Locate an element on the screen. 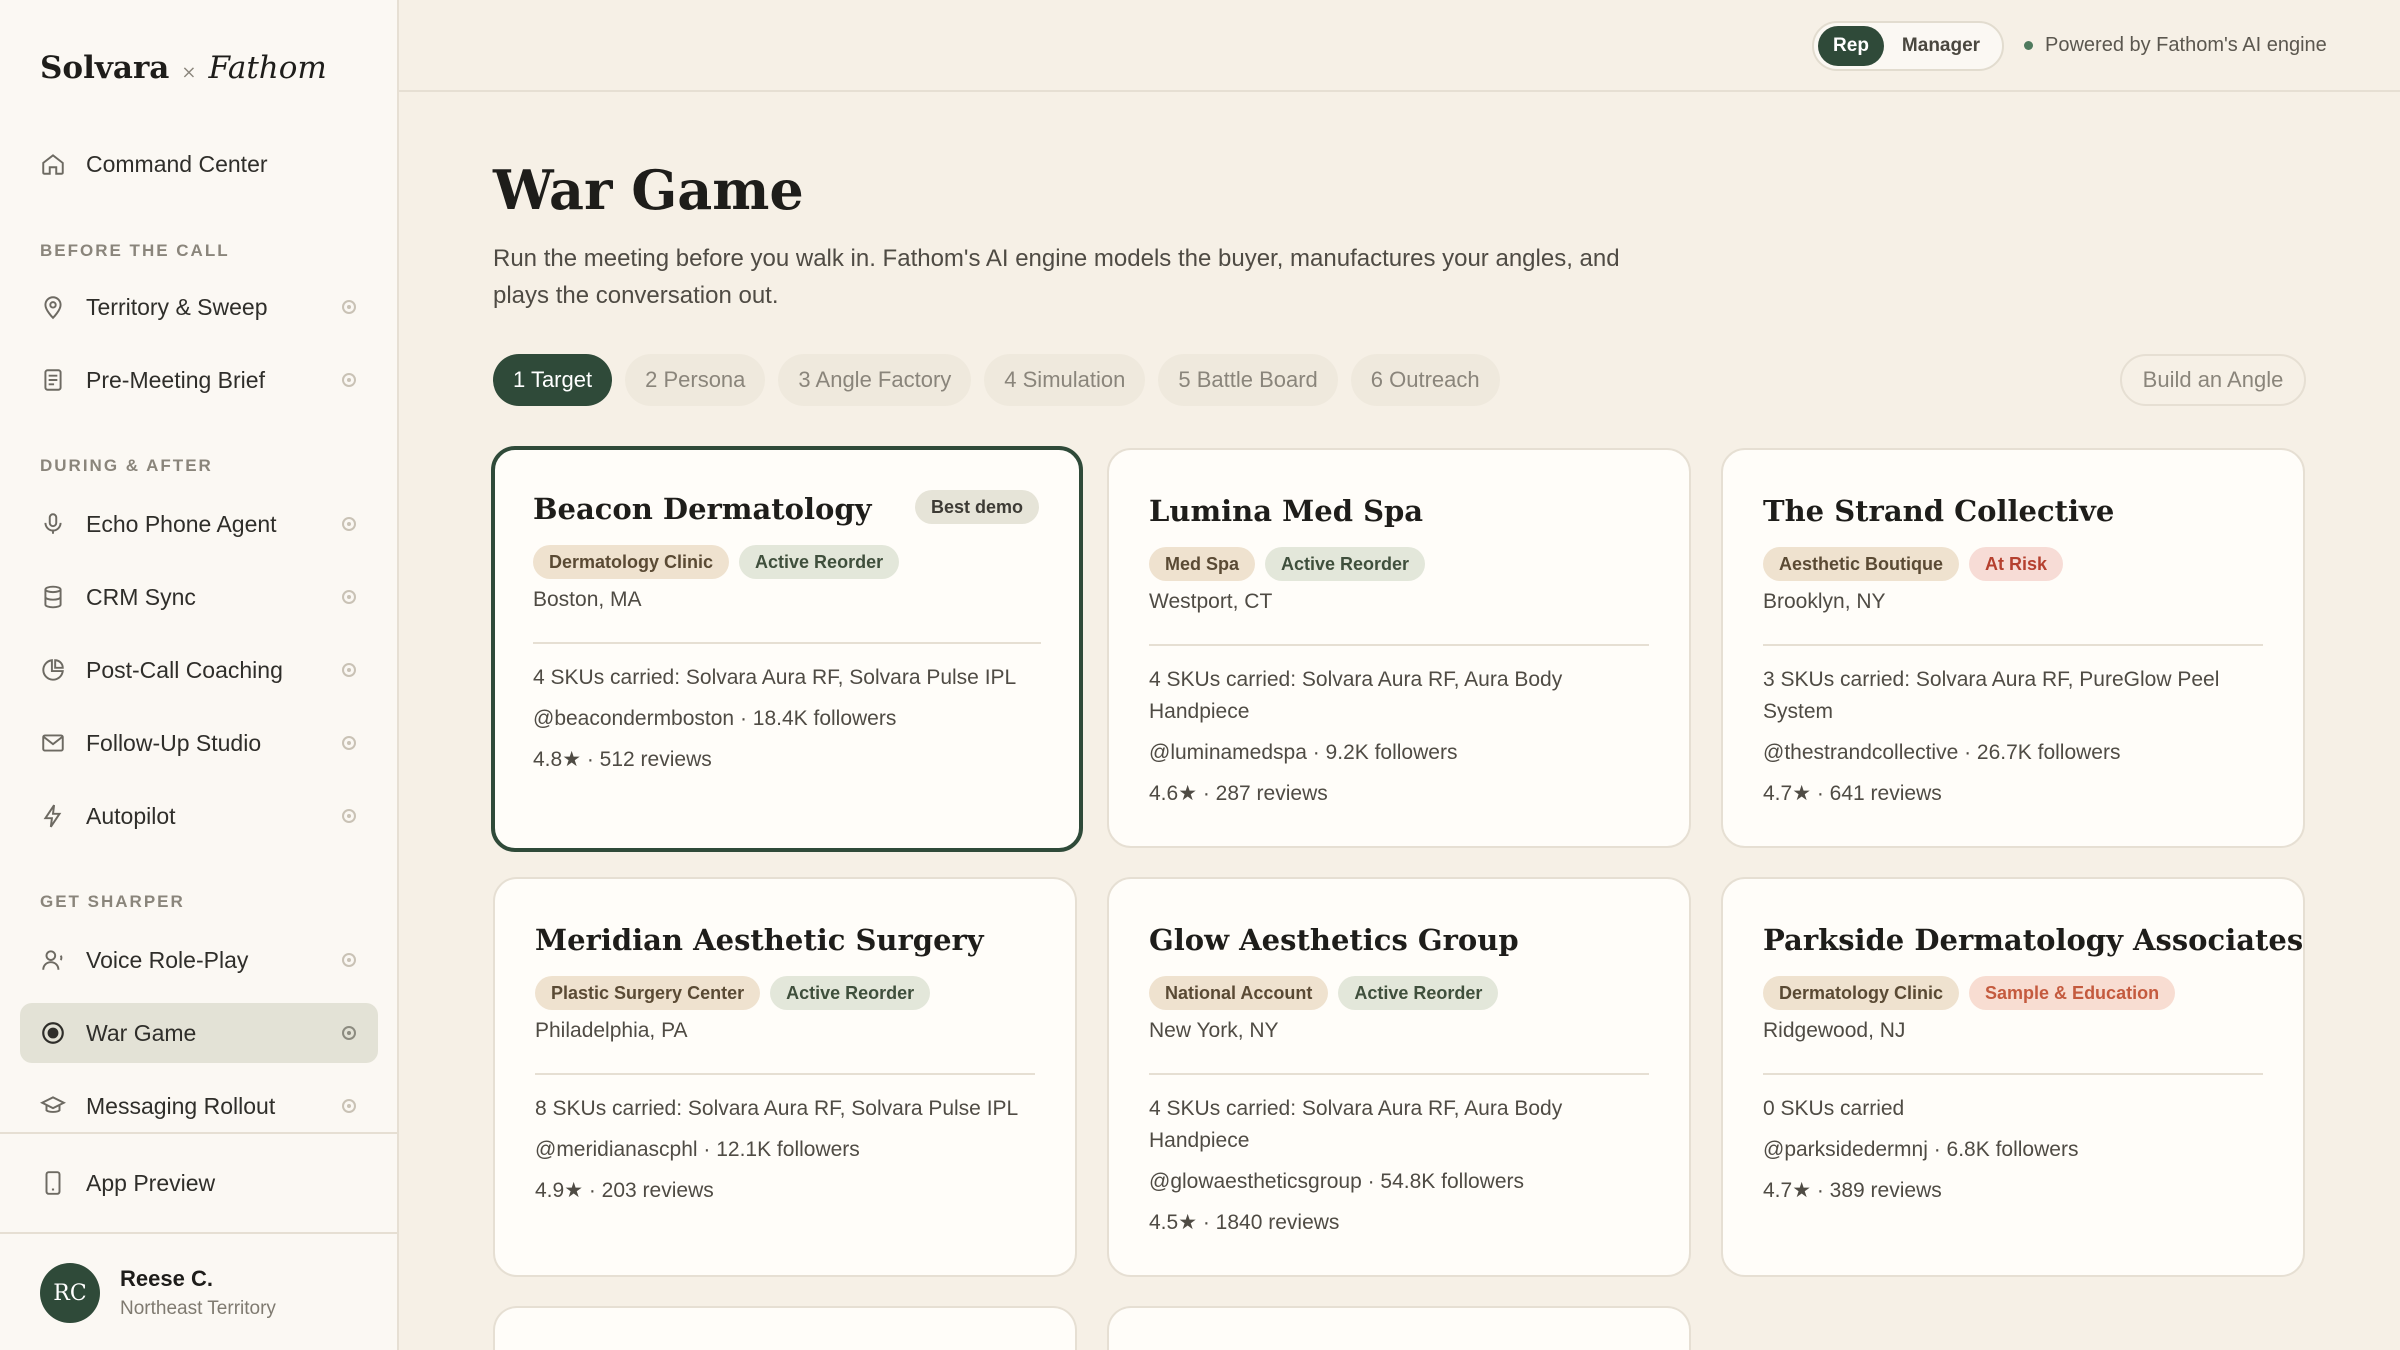 The image size is (2400, 1350). social-handle: @meridianascphl · 12.1K followers is located at coordinates (697, 1149).